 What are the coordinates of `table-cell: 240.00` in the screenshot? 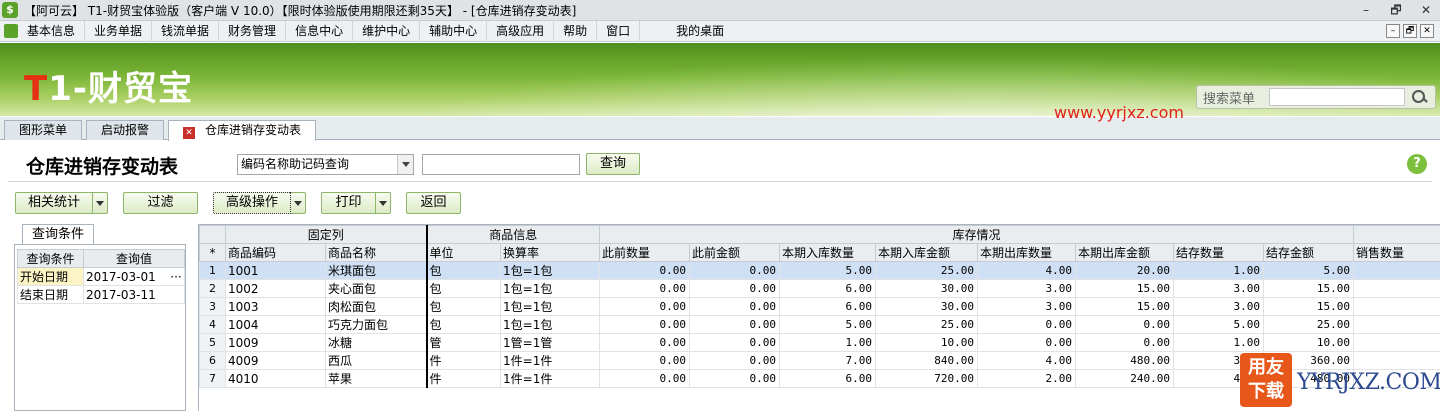 It's located at (1125, 378).